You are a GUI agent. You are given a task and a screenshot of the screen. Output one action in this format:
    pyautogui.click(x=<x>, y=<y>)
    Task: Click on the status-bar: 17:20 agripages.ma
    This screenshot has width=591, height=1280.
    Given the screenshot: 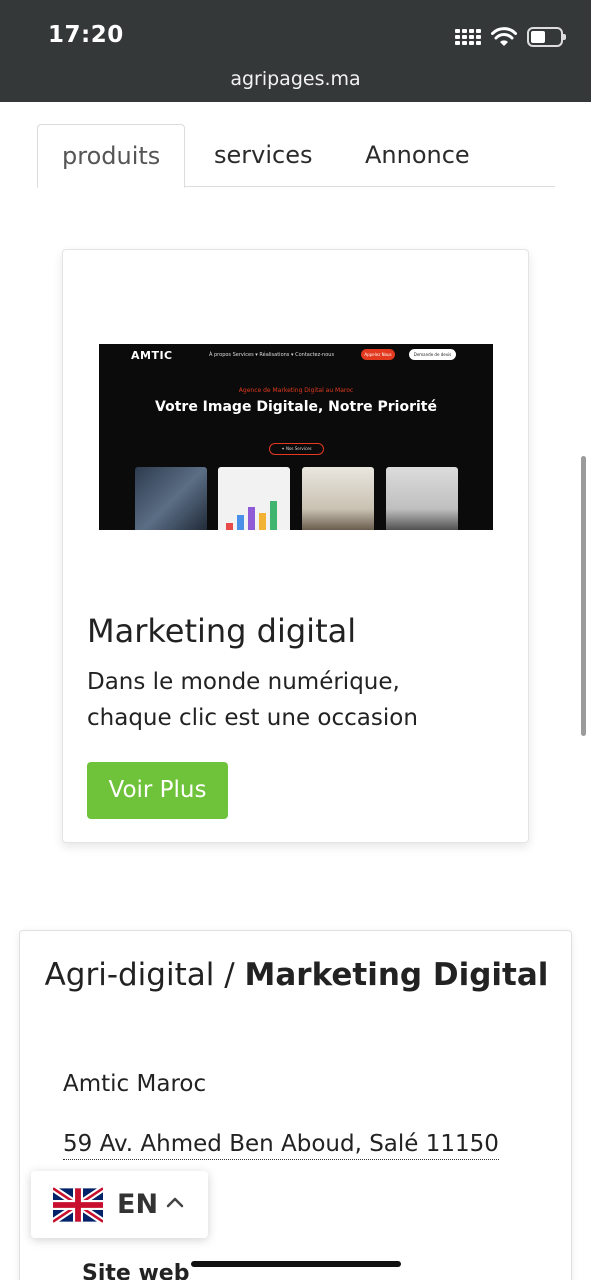 What is the action you would take?
    pyautogui.click(x=295, y=51)
    